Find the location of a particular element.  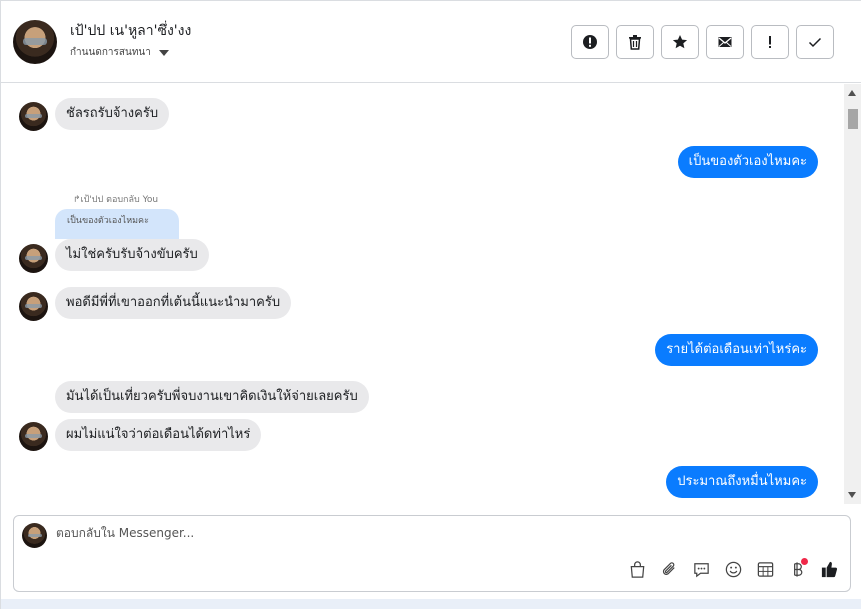

alert-circle-icon is located at coordinates (590, 42).